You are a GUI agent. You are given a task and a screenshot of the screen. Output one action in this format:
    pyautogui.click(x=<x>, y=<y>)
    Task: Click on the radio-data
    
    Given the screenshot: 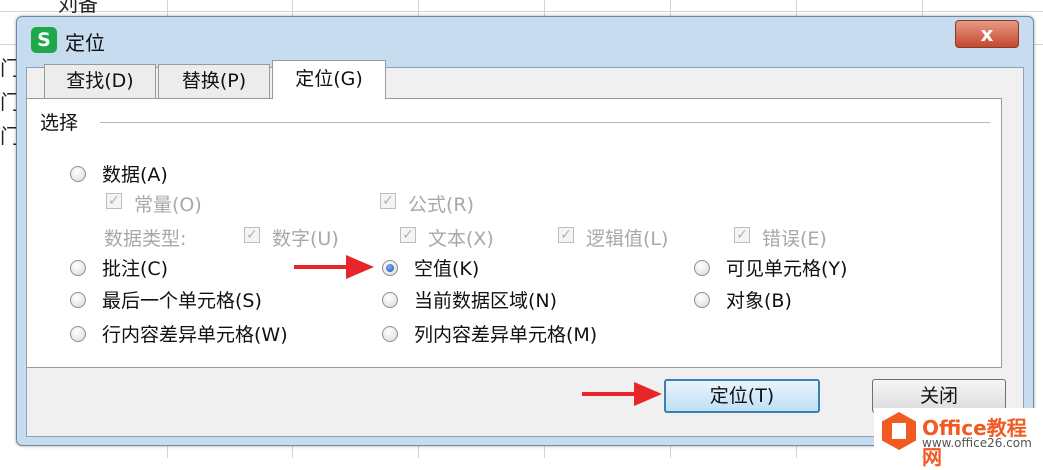 What is the action you would take?
    pyautogui.click(x=78, y=174)
    